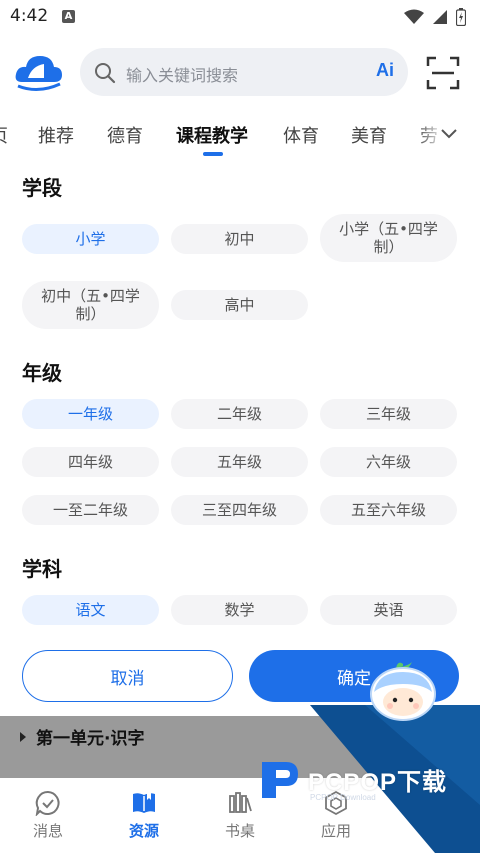 This screenshot has height=853, width=480. I want to click on mascot-icon, so click(403, 692).